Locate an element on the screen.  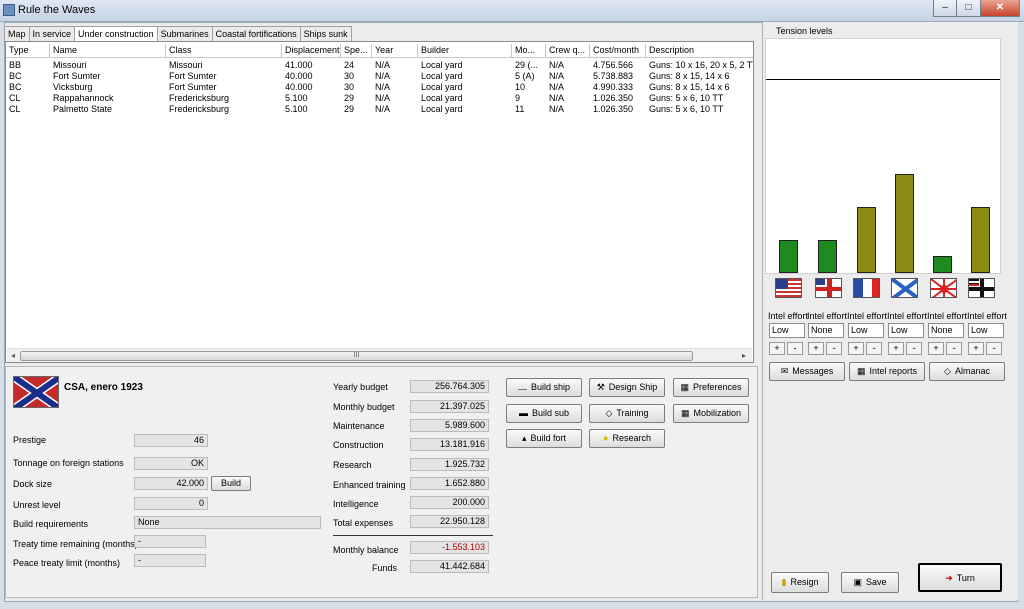
intel-effort-france: Low is located at coordinates (866, 330).